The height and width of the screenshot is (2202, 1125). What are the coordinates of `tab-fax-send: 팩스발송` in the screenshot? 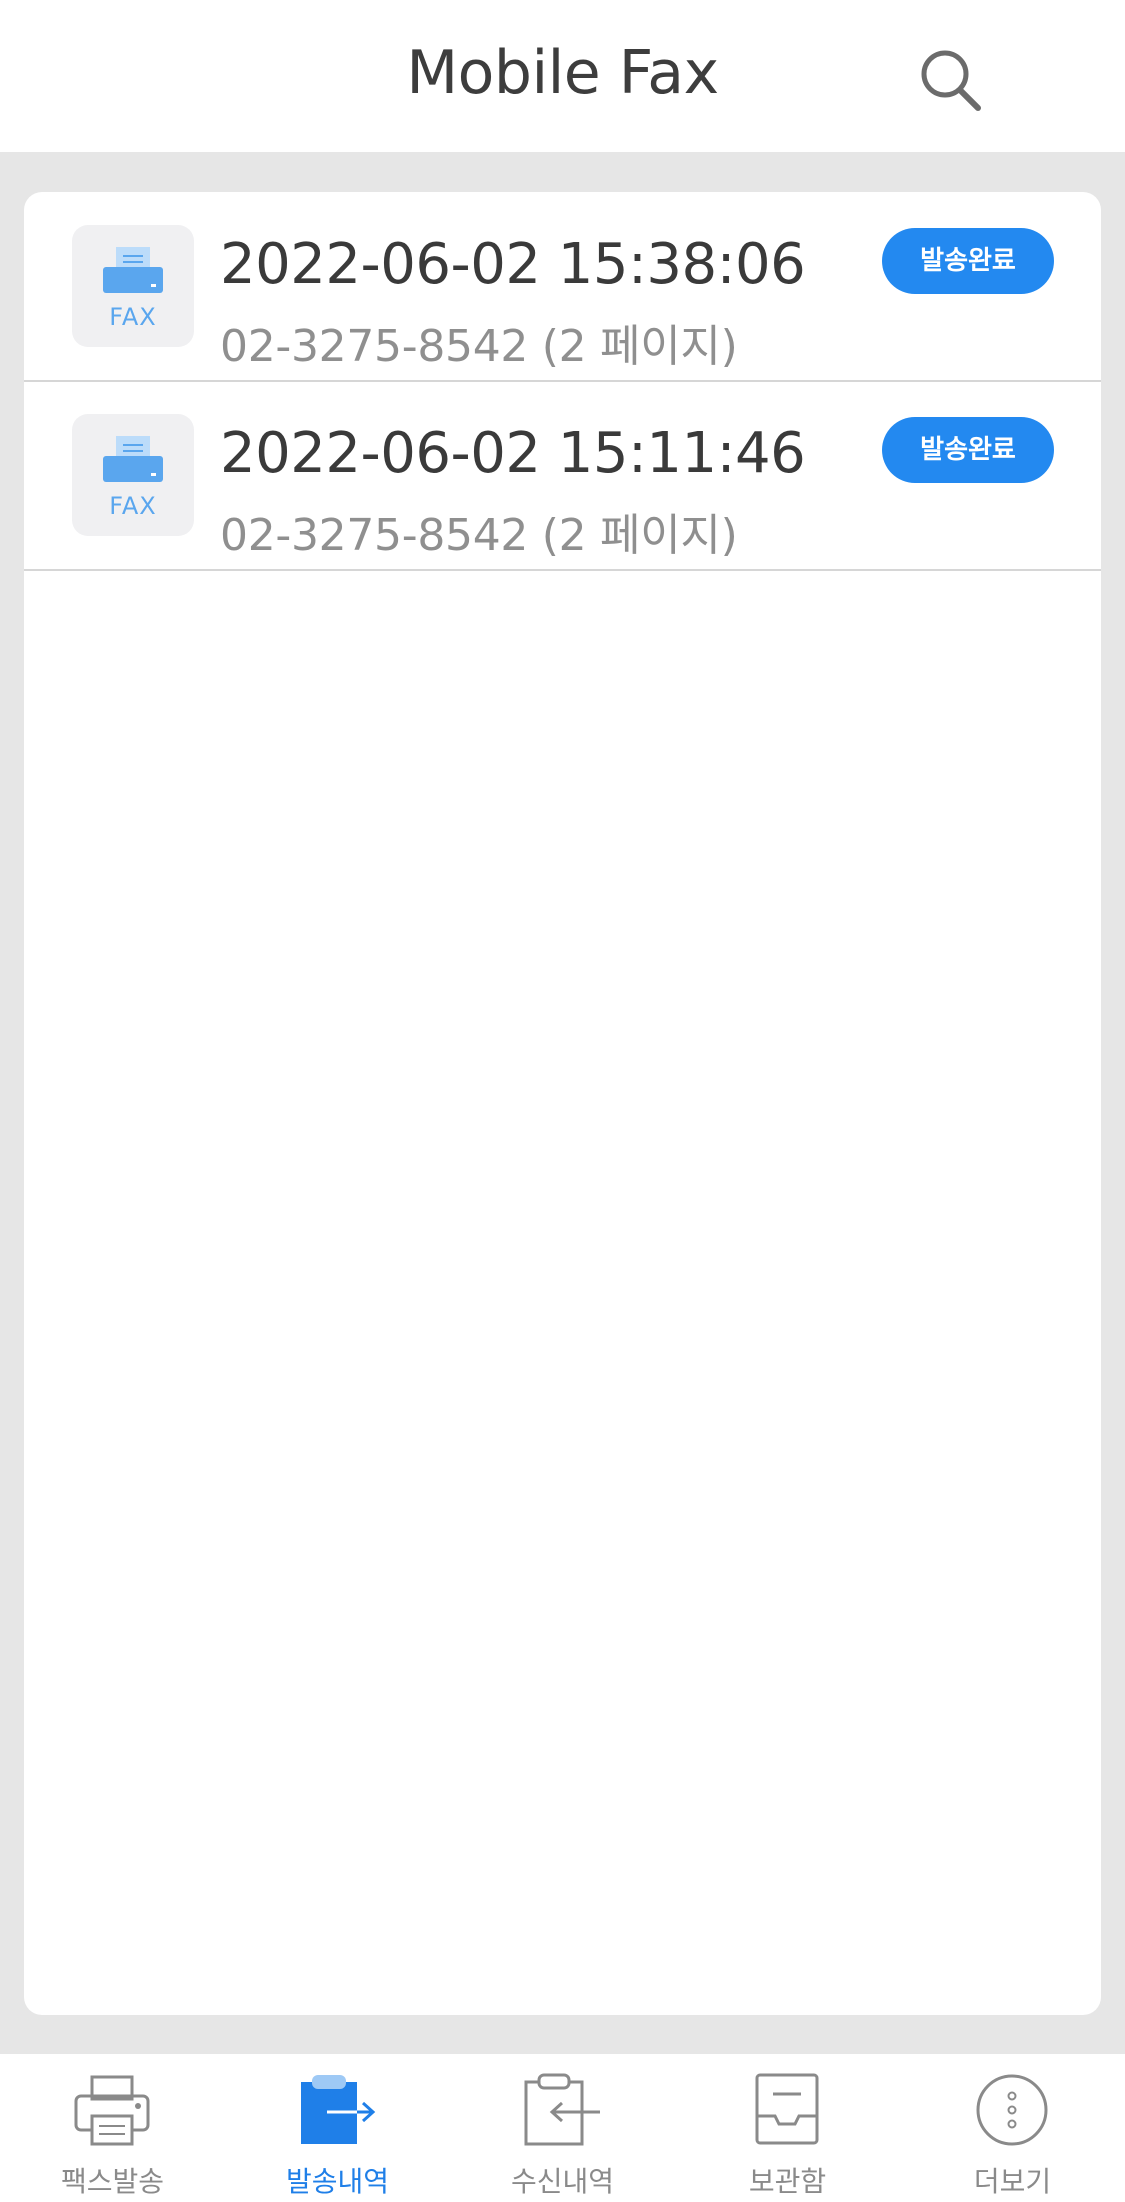 It's located at (112, 2128).